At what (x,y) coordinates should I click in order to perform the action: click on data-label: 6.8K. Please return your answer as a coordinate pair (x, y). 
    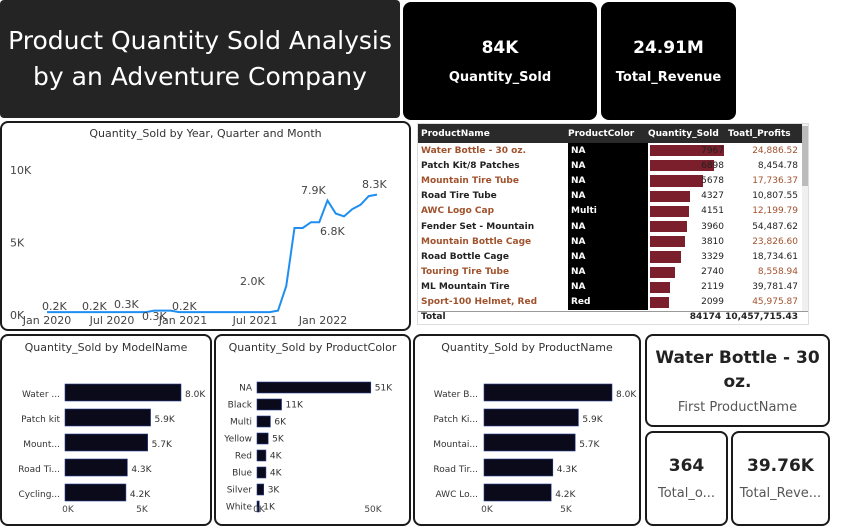
    Looking at the image, I should click on (332, 231).